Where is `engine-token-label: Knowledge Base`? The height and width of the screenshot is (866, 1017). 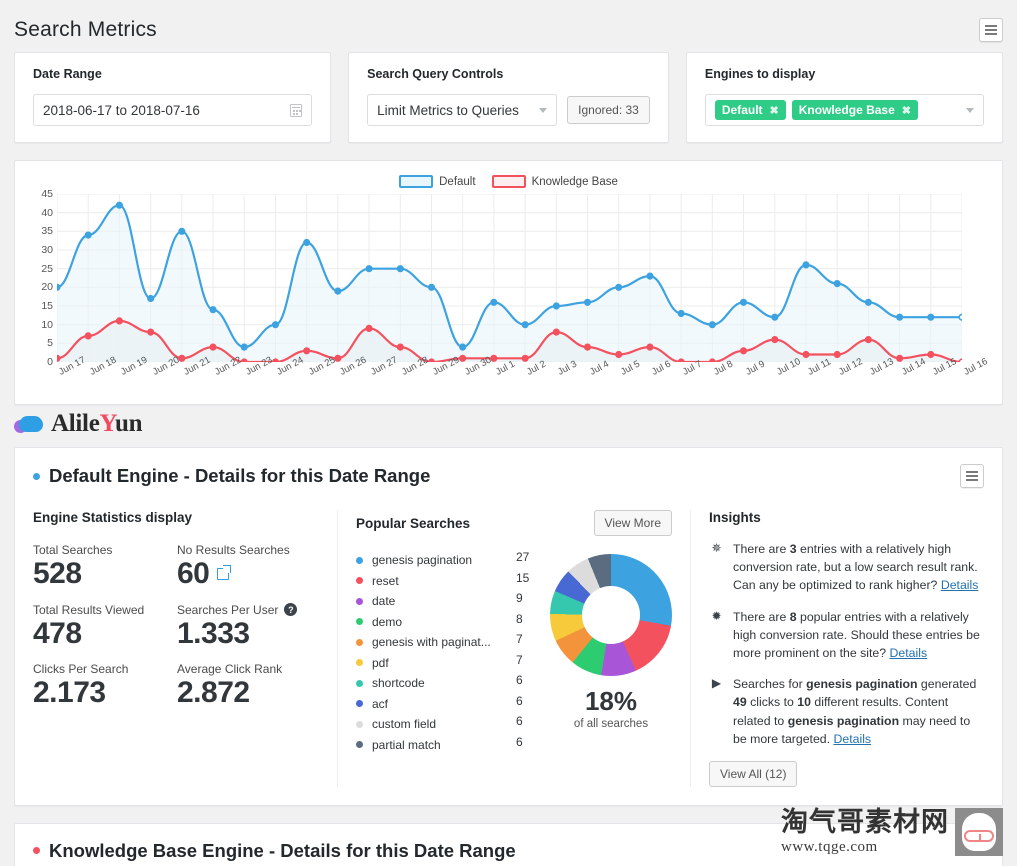 engine-token-label: Knowledge Base is located at coordinates (846, 110).